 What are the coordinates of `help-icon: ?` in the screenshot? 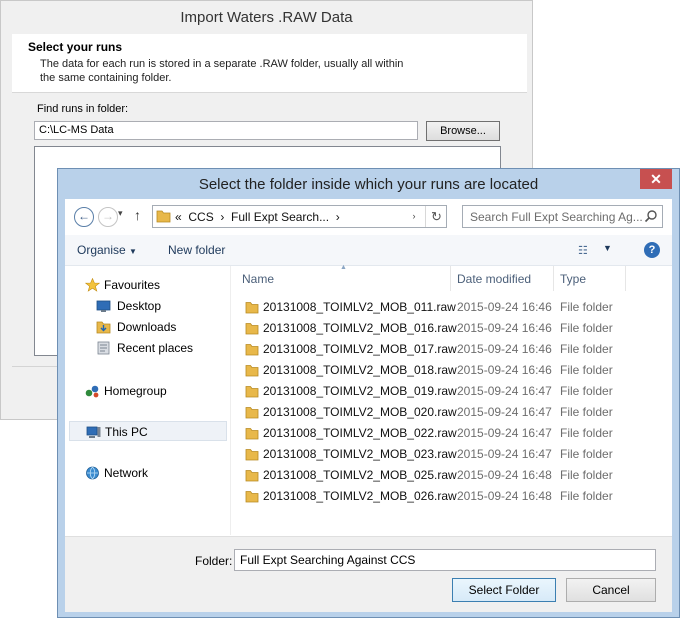 It's located at (652, 250).